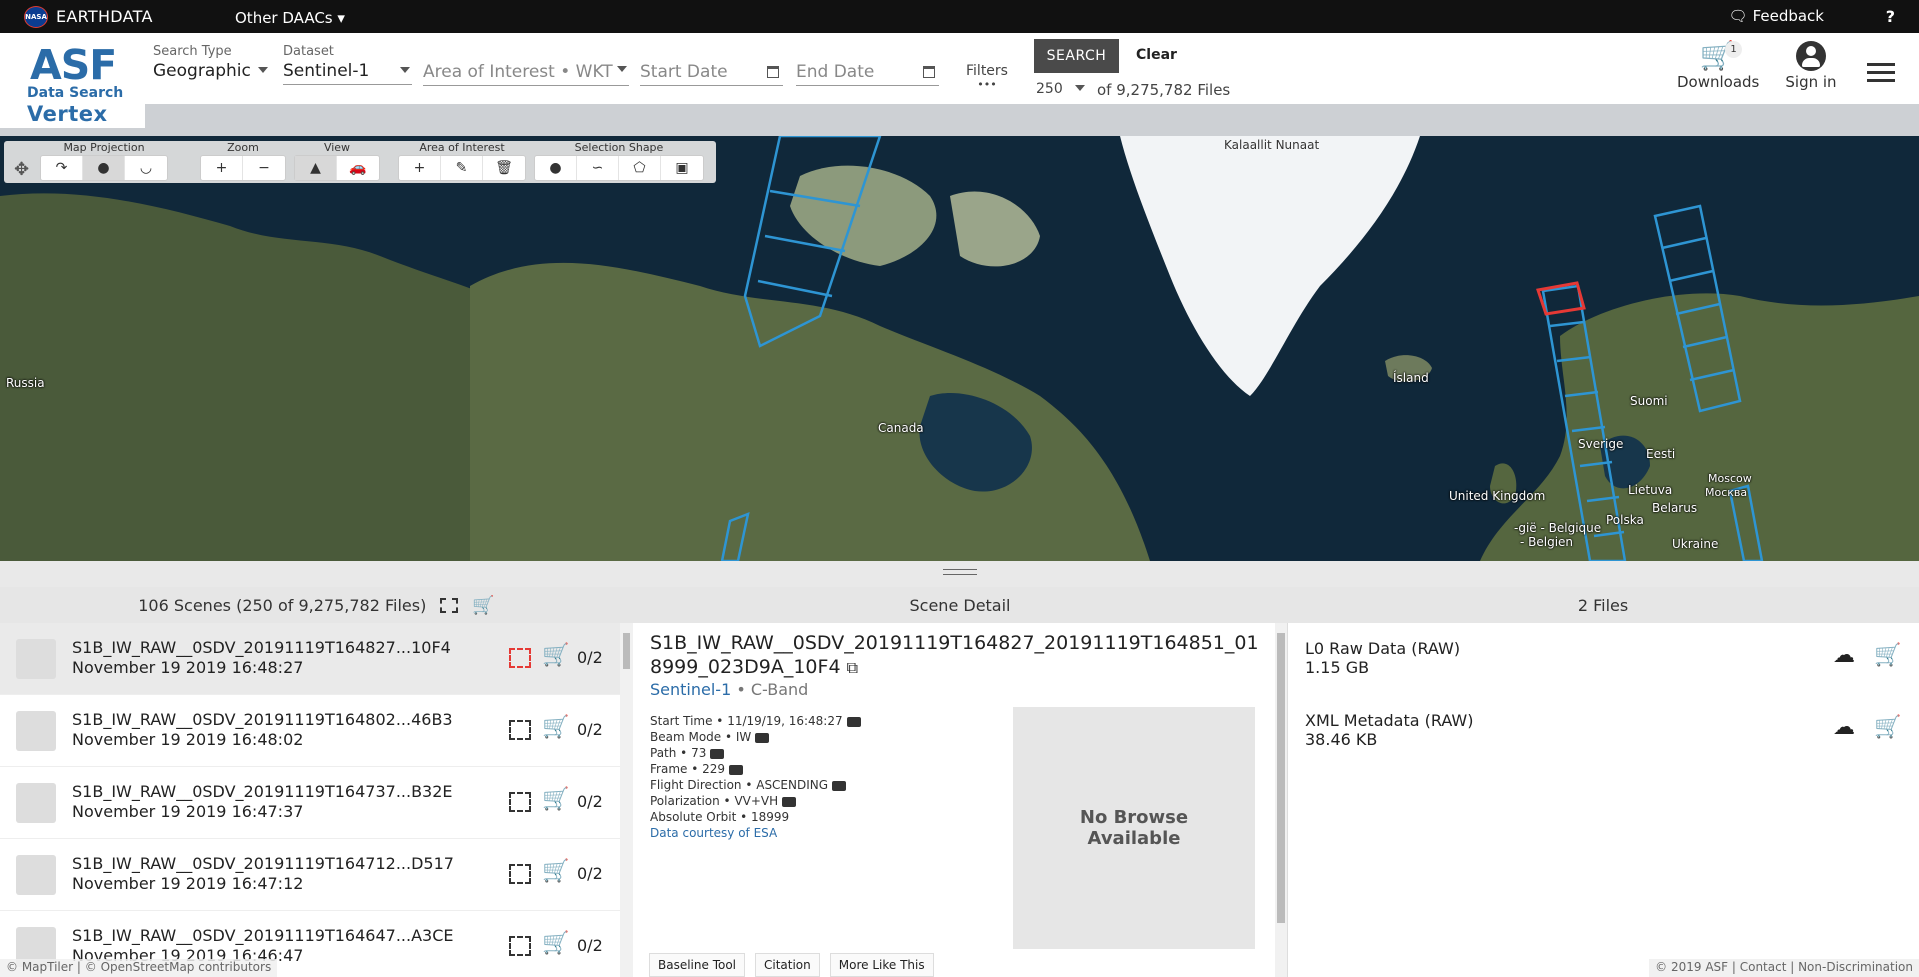  Describe the element at coordinates (104, 16) in the screenshot. I see `earthdata-brand: EARTHDATA` at that location.